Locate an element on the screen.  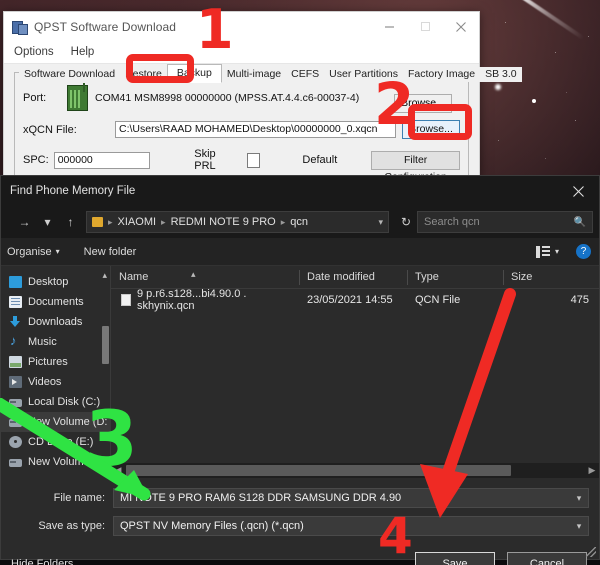
qpst-app-icon is located at coordinates (20, 27).